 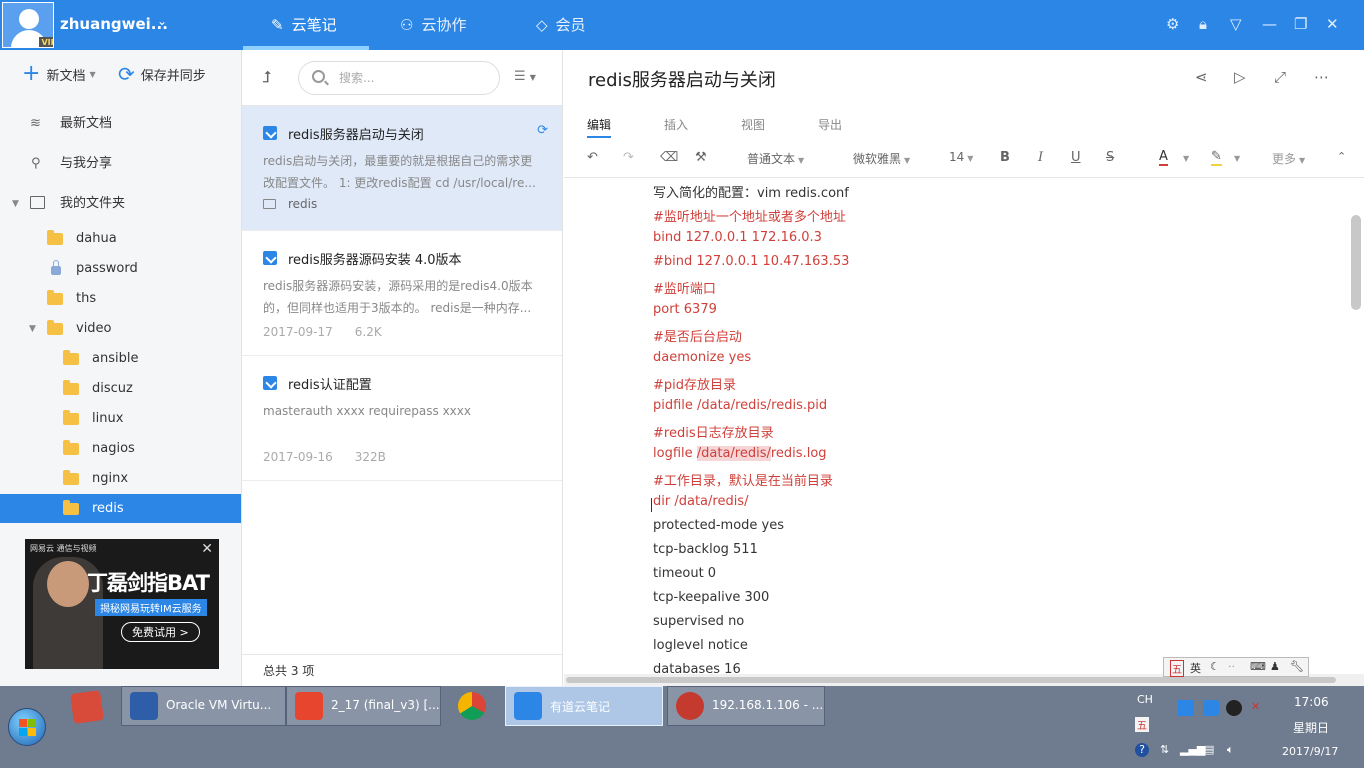 What do you see at coordinates (1192, 749) in the screenshot?
I see `network-icon: ▂▄▆` at bounding box center [1192, 749].